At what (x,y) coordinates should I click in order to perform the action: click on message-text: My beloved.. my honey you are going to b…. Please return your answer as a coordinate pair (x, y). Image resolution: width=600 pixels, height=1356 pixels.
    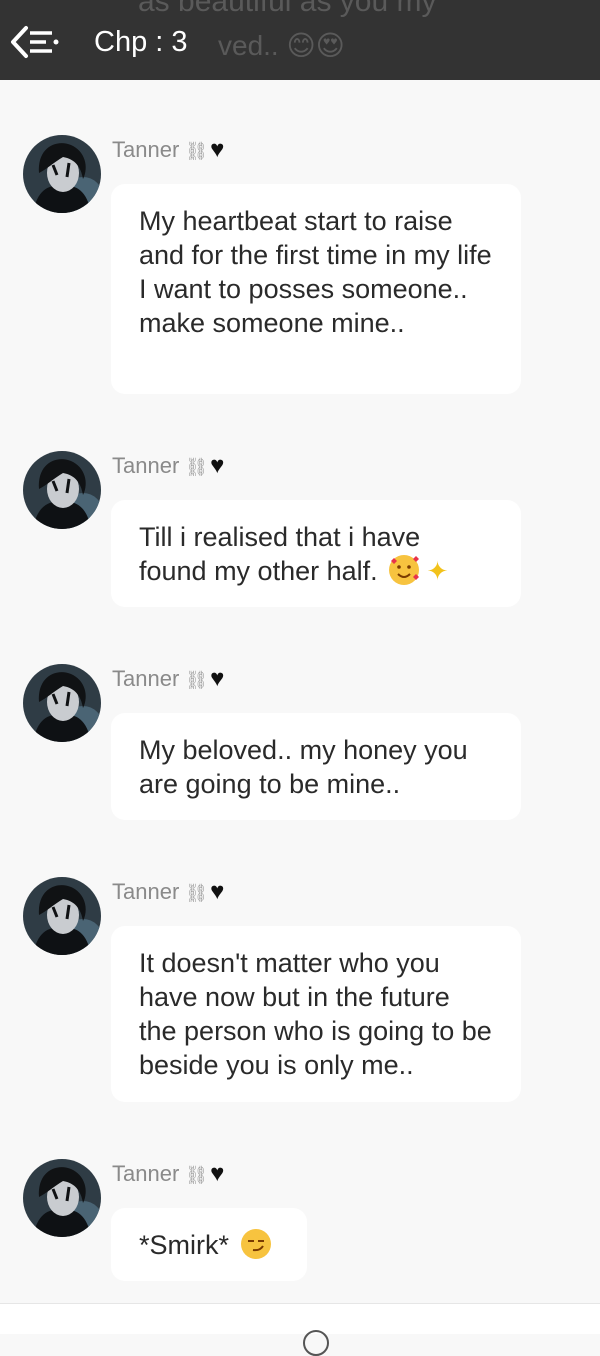
    Looking at the image, I should click on (303, 767).